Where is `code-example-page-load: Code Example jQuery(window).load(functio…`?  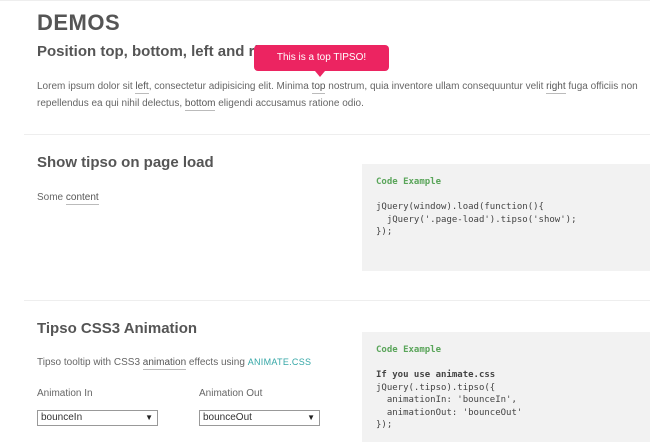 code-example-page-load: Code Example jQuery(window).load(functio… is located at coordinates (506, 217).